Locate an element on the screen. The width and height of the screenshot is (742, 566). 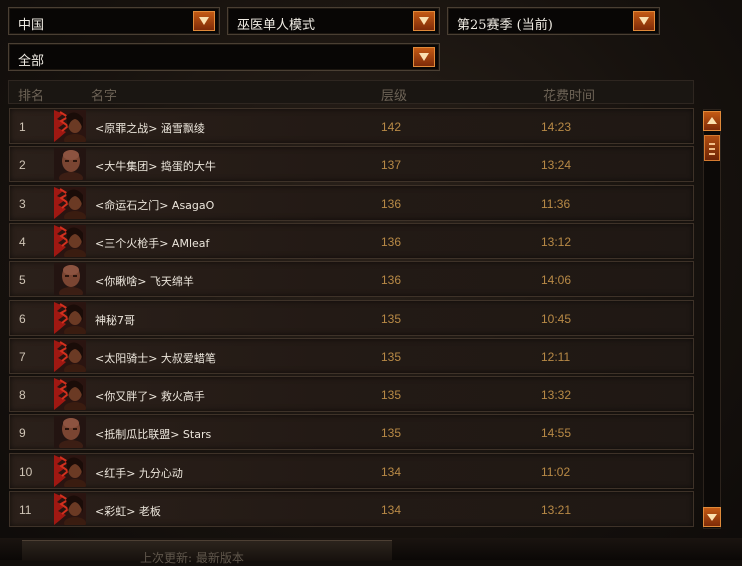
table-row: 11 <彩虹> 老板 134 13:21 is located at coordinates (351, 509).